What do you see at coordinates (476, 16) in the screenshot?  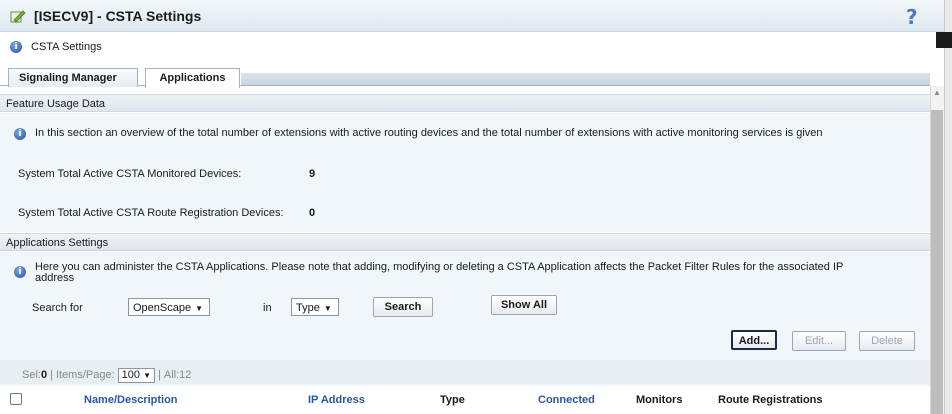 I see `window-titlebar: [ISECV9] - CSTA Settings ?` at bounding box center [476, 16].